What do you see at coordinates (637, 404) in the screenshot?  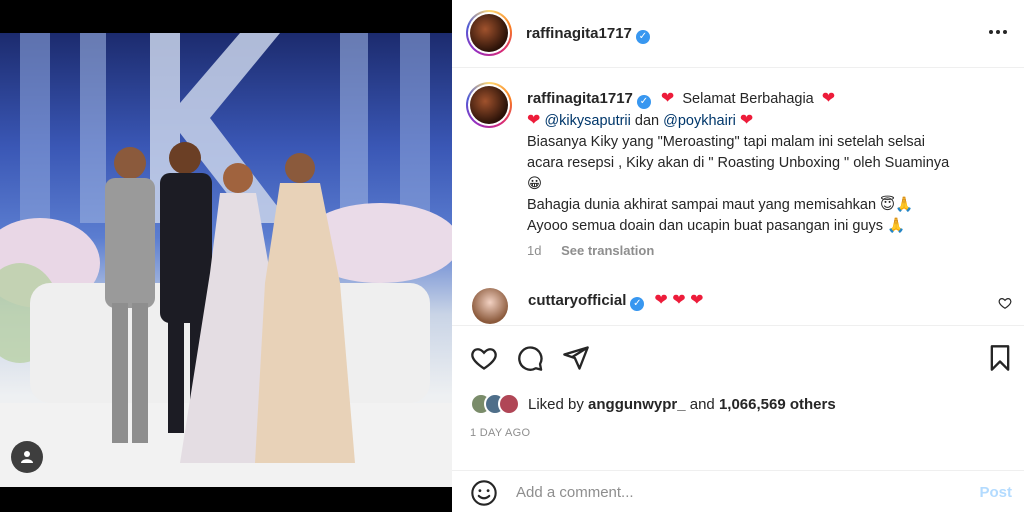 I see `liked-by-user-link: anggunwypr_` at bounding box center [637, 404].